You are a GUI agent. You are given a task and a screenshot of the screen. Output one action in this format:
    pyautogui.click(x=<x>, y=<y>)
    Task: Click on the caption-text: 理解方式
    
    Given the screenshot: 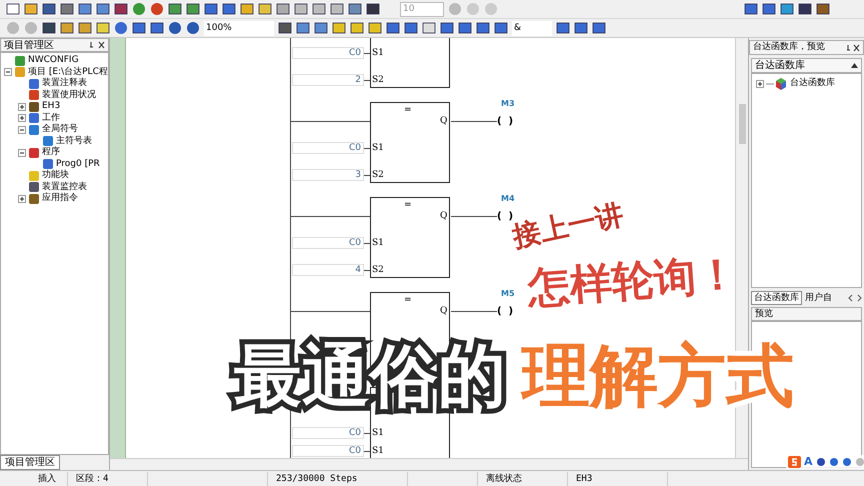 What is the action you would take?
    pyautogui.click(x=657, y=377)
    